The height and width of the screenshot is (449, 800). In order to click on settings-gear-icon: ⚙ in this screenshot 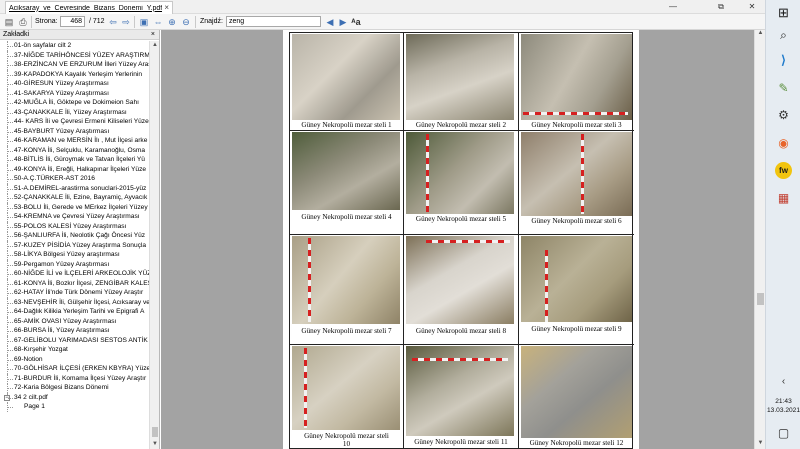, I will do `click(783, 115)`.